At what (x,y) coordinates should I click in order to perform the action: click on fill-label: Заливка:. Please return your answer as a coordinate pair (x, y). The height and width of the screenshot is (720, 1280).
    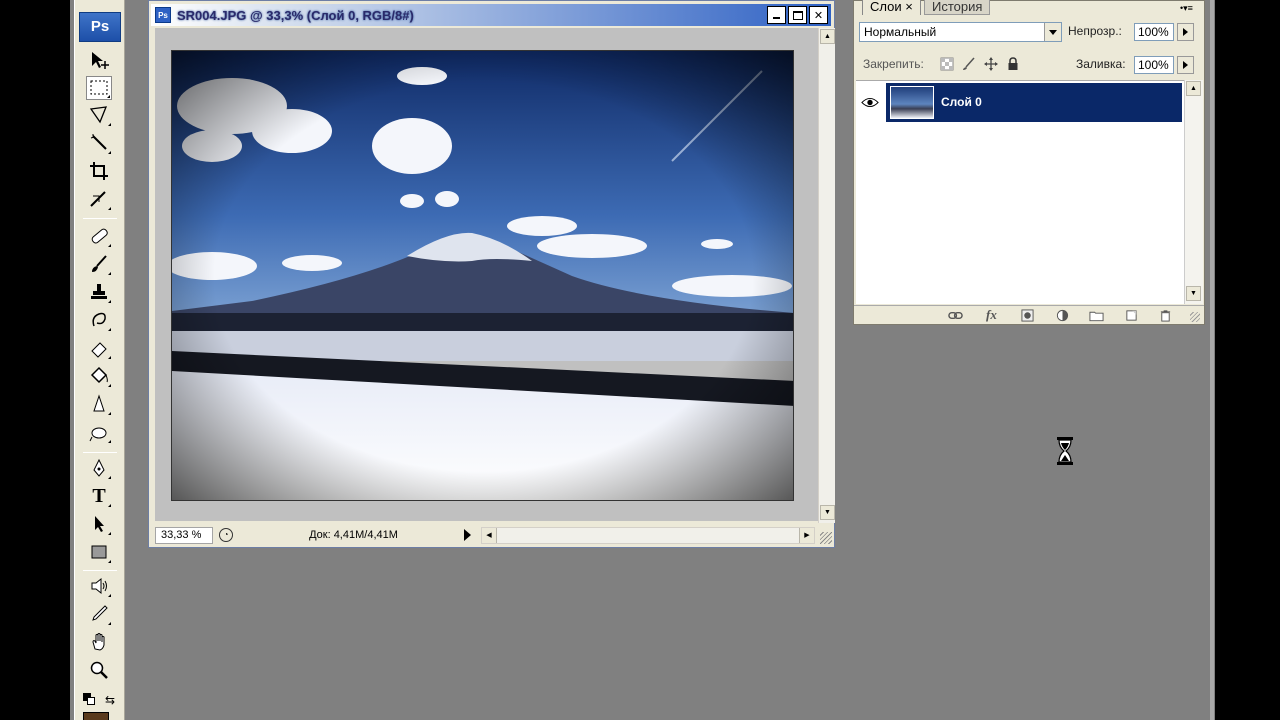
    Looking at the image, I should click on (1101, 64).